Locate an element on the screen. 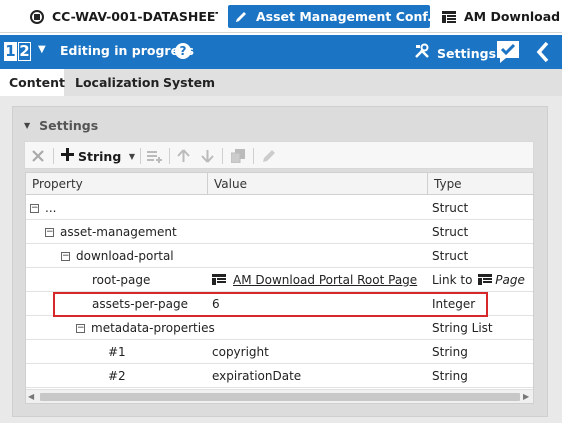 This screenshot has width=562, height=423. grid-header: Property Value Type is located at coordinates (279, 184).